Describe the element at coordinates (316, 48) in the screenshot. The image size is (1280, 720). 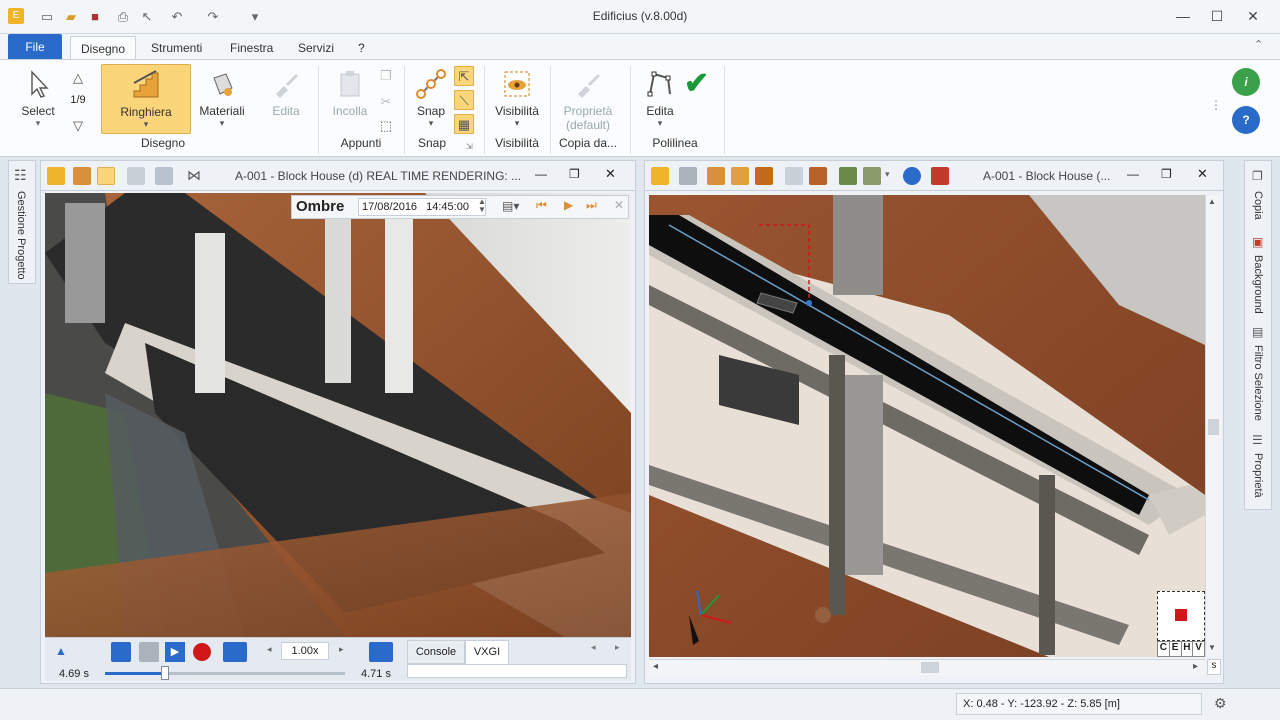
I see `tab-servizi: Servizi` at that location.